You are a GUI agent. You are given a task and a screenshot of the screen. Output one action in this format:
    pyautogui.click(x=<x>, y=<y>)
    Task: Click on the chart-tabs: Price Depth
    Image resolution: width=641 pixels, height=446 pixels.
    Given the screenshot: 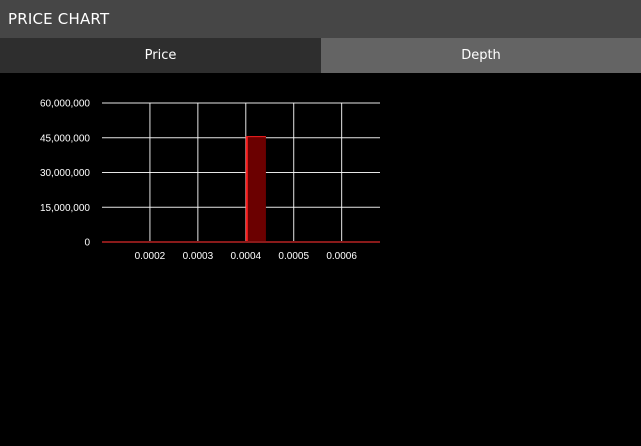 What is the action you would take?
    pyautogui.click(x=320, y=55)
    